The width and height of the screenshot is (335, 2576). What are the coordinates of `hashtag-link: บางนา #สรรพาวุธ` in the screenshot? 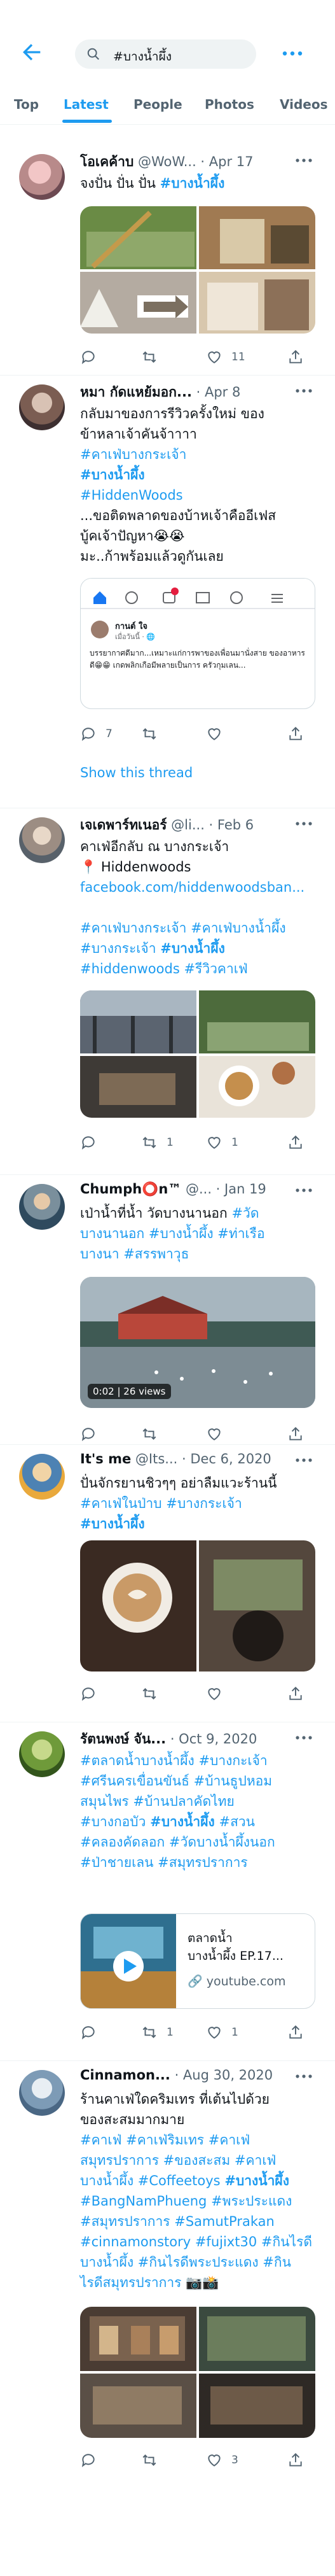 It's located at (201, 1254).